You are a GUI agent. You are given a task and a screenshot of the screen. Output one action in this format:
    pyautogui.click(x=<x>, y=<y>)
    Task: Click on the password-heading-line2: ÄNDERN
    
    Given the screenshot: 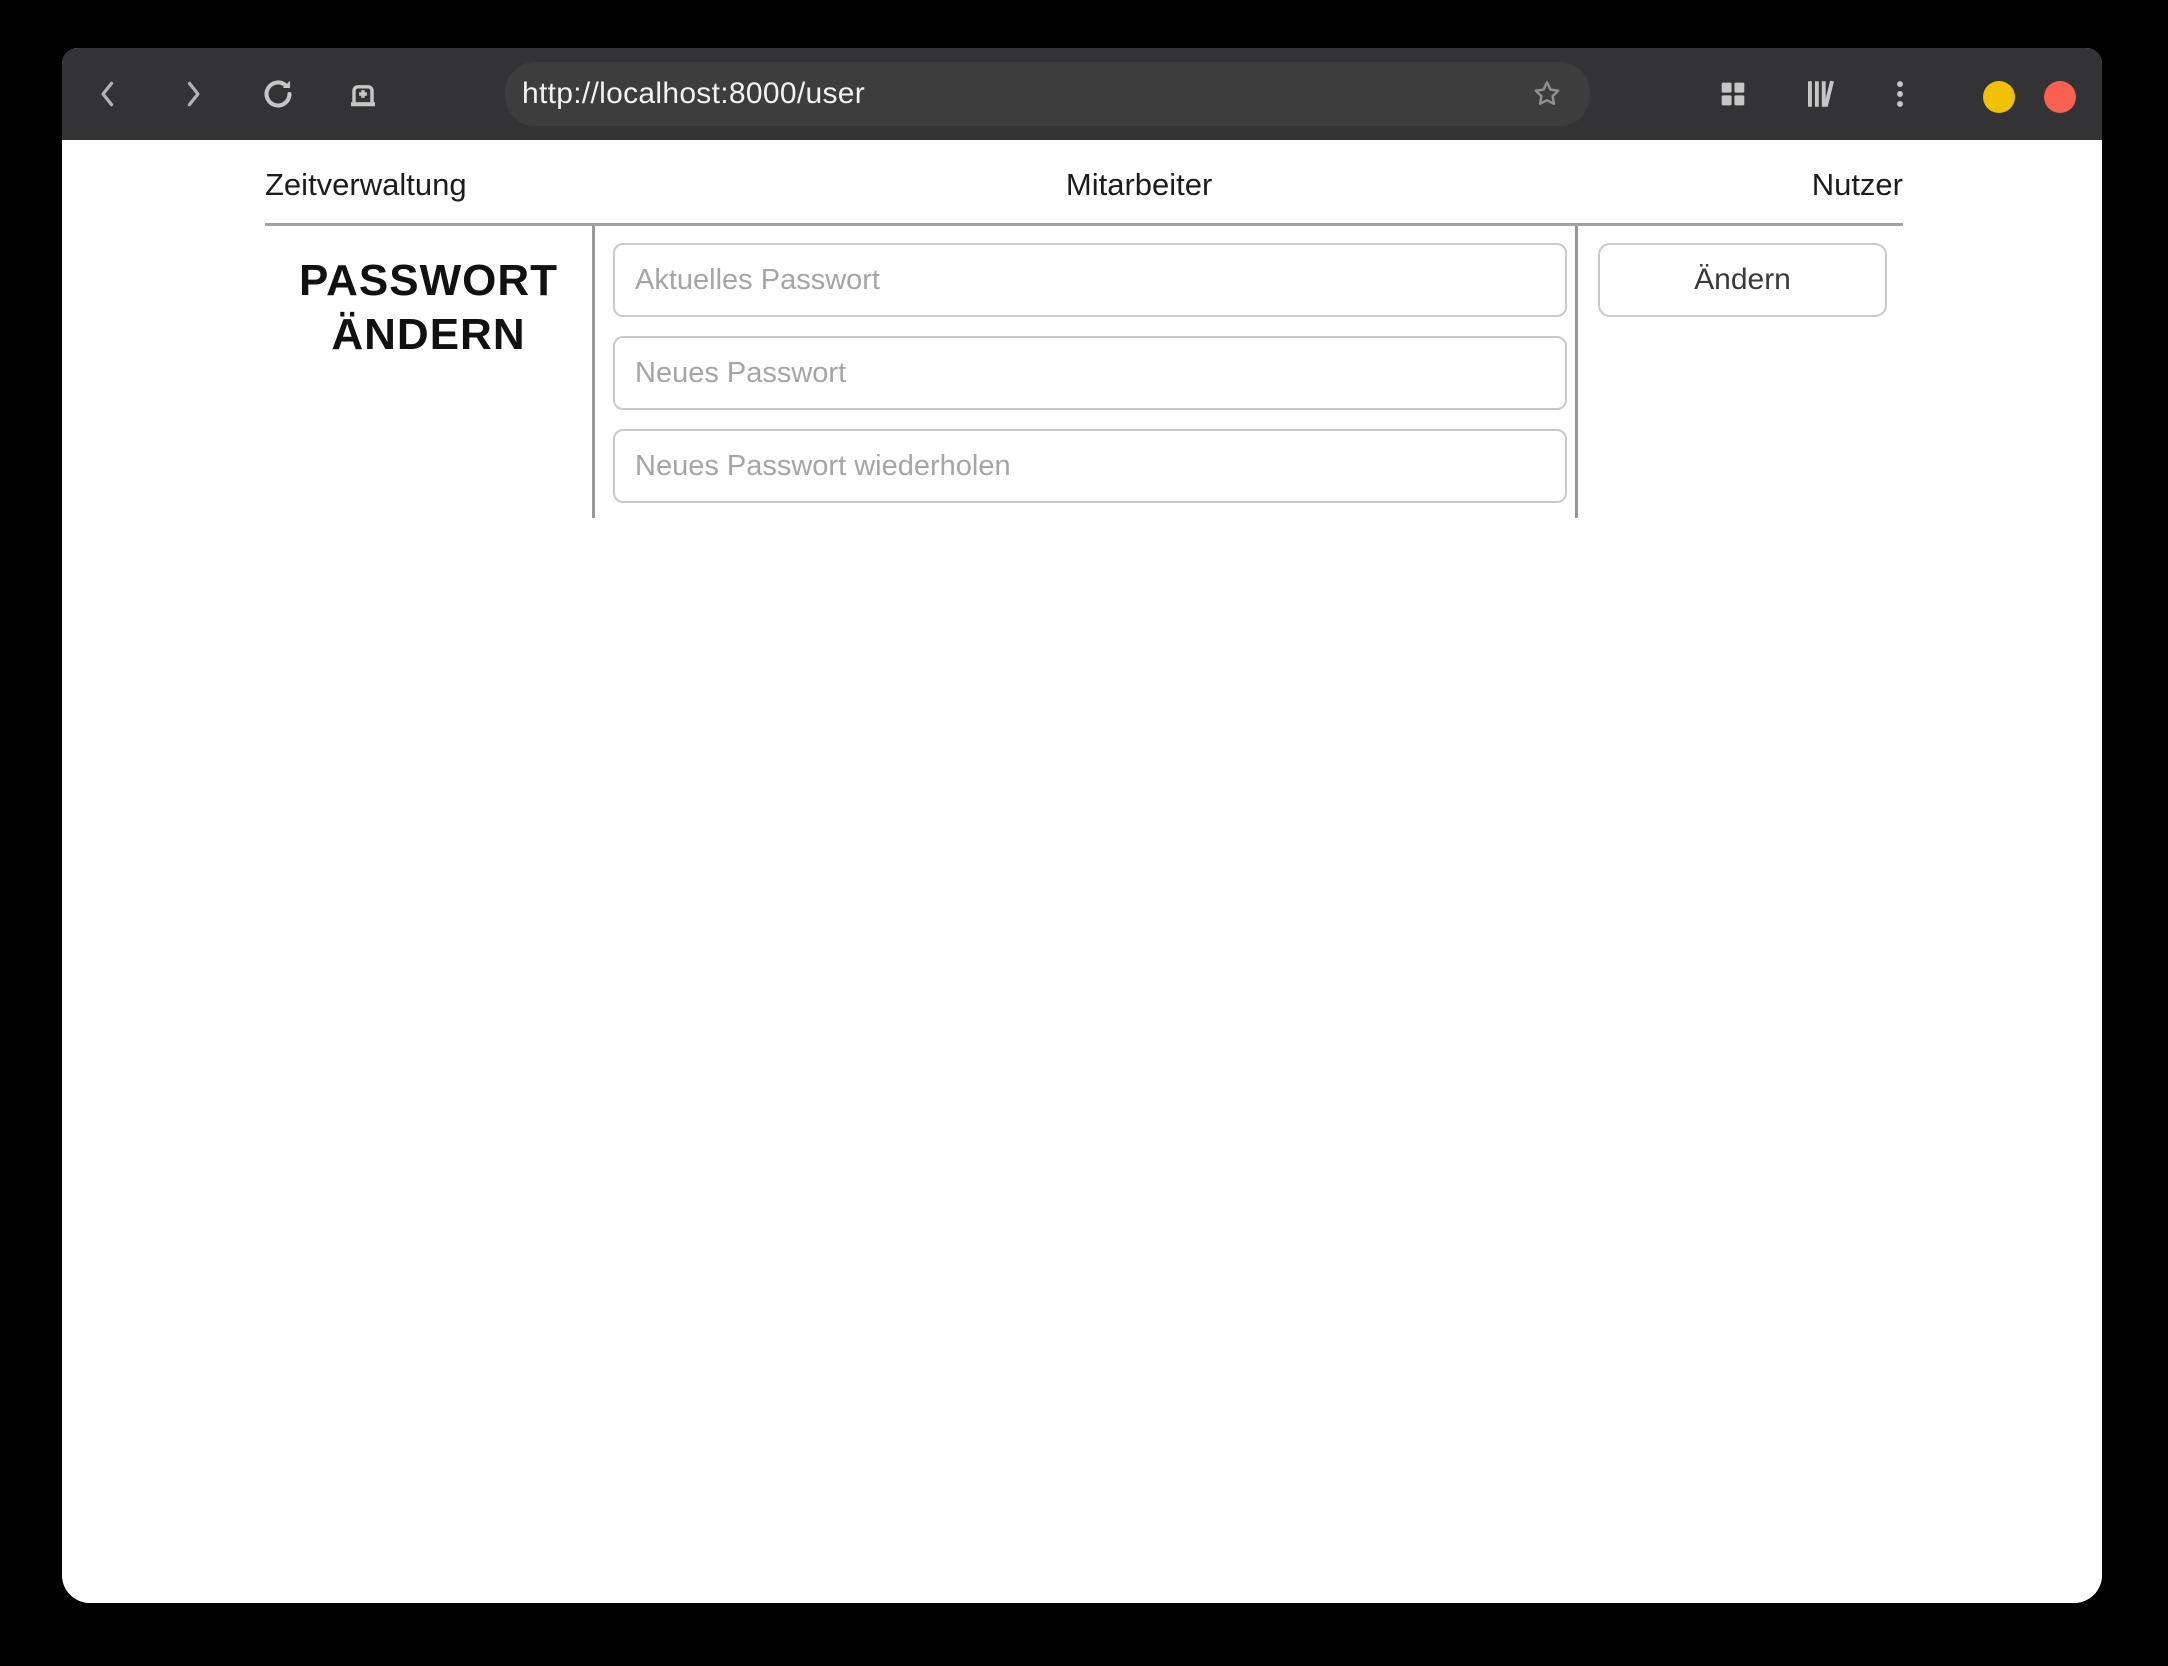 What is the action you would take?
    pyautogui.click(x=428, y=334)
    